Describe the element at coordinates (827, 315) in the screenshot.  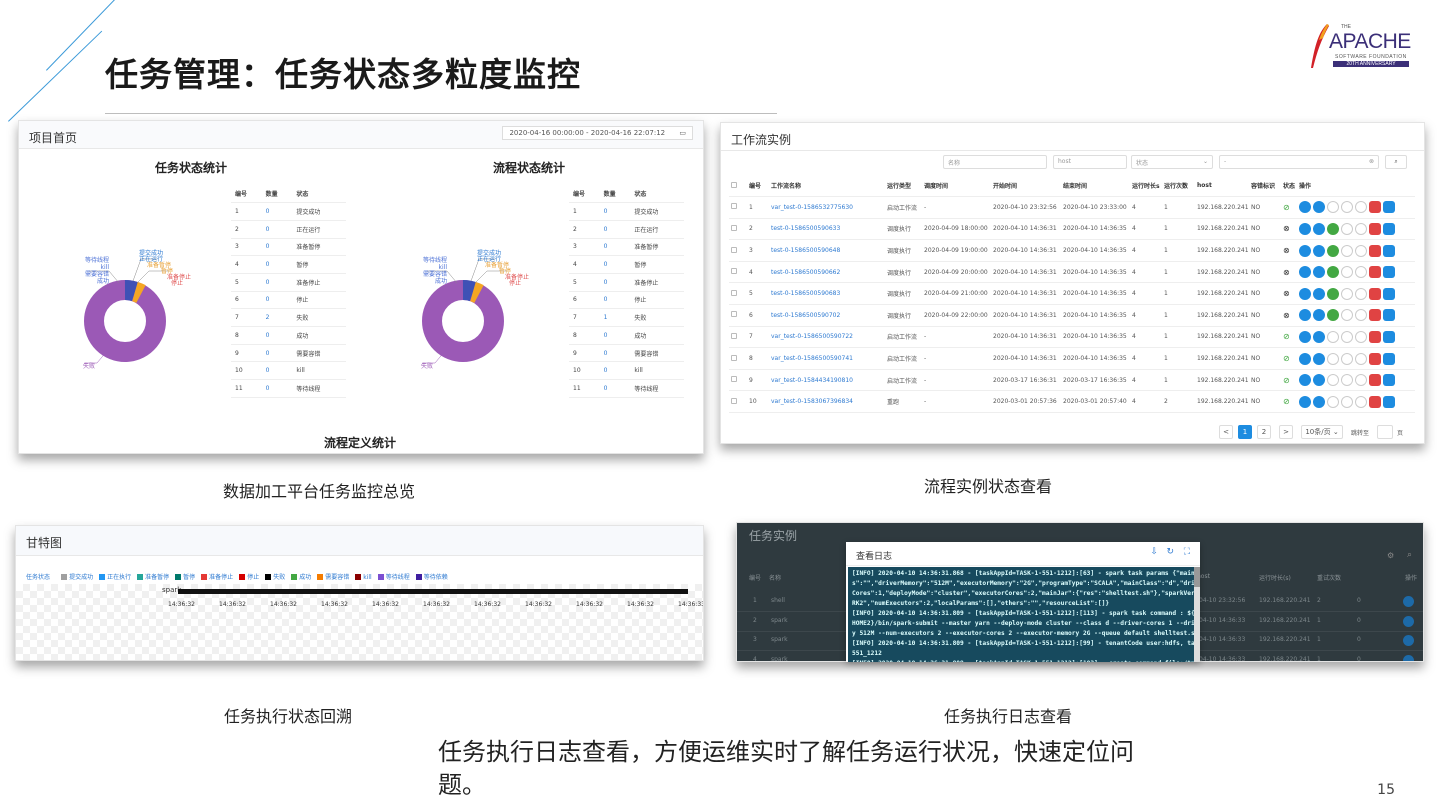
I see `workflow-name-link: test-0-1586500590702` at that location.